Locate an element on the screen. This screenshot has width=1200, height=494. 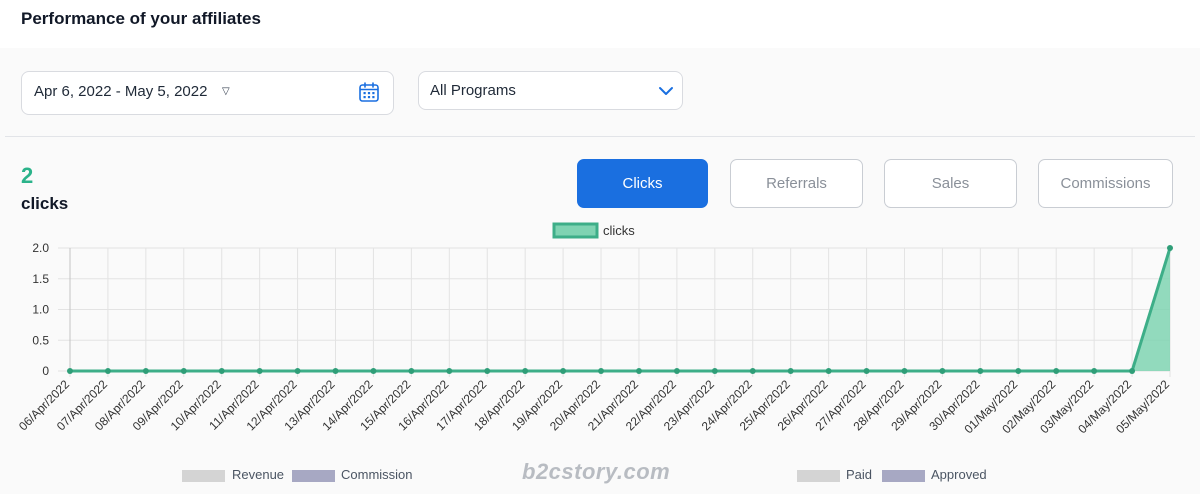
legend-label-revenue: Revenue is located at coordinates (258, 474).